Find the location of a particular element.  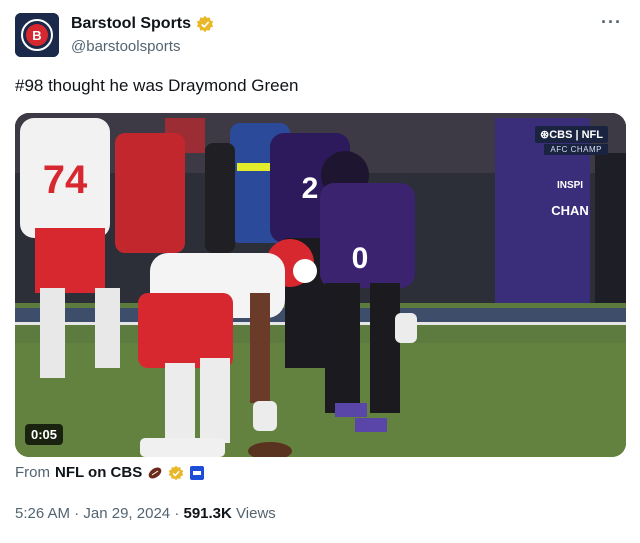

source-attribution: From NFL on CBS is located at coordinates (110, 472).